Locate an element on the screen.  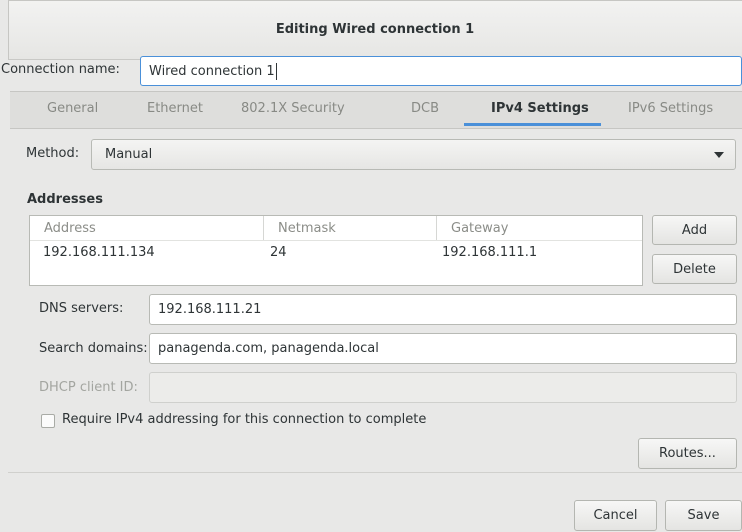
dhcp-client-id-label: DHCP client ID: is located at coordinates (88, 387).